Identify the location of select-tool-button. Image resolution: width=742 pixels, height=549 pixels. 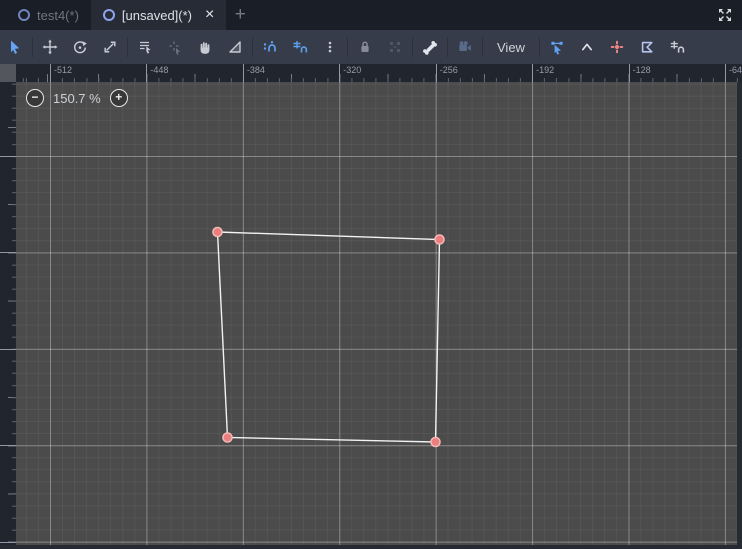
(15, 47).